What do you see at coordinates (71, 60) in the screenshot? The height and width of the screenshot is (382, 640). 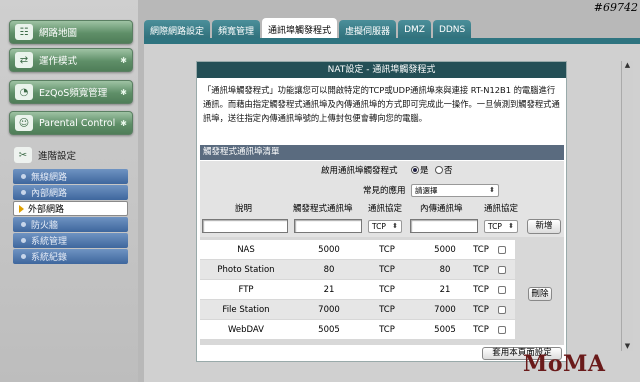 I see `menu-operation-mode: ⇄ 運作模式 ✱` at bounding box center [71, 60].